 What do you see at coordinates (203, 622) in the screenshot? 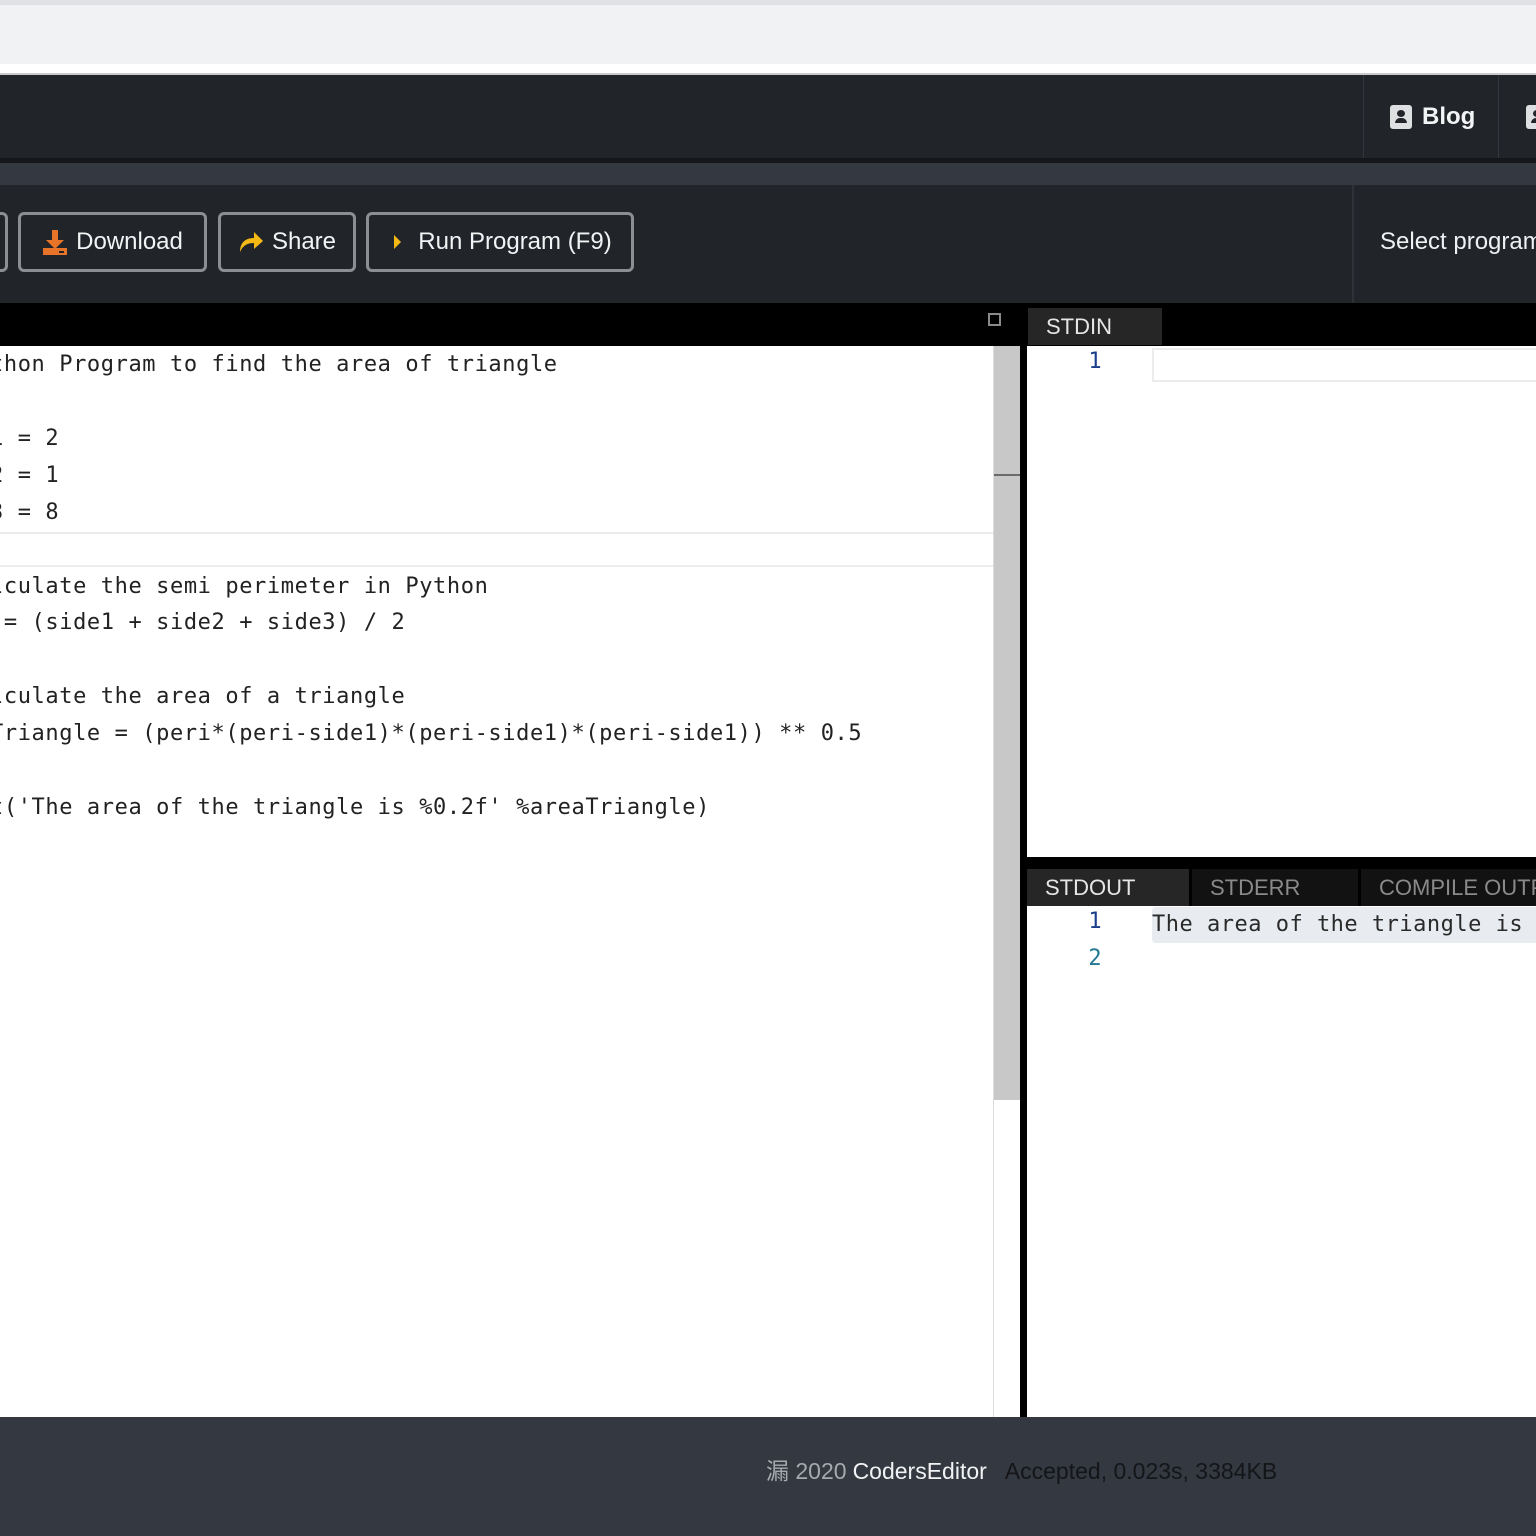
I see `code-line: = (side1 + side2 + side3) / 2` at bounding box center [203, 622].